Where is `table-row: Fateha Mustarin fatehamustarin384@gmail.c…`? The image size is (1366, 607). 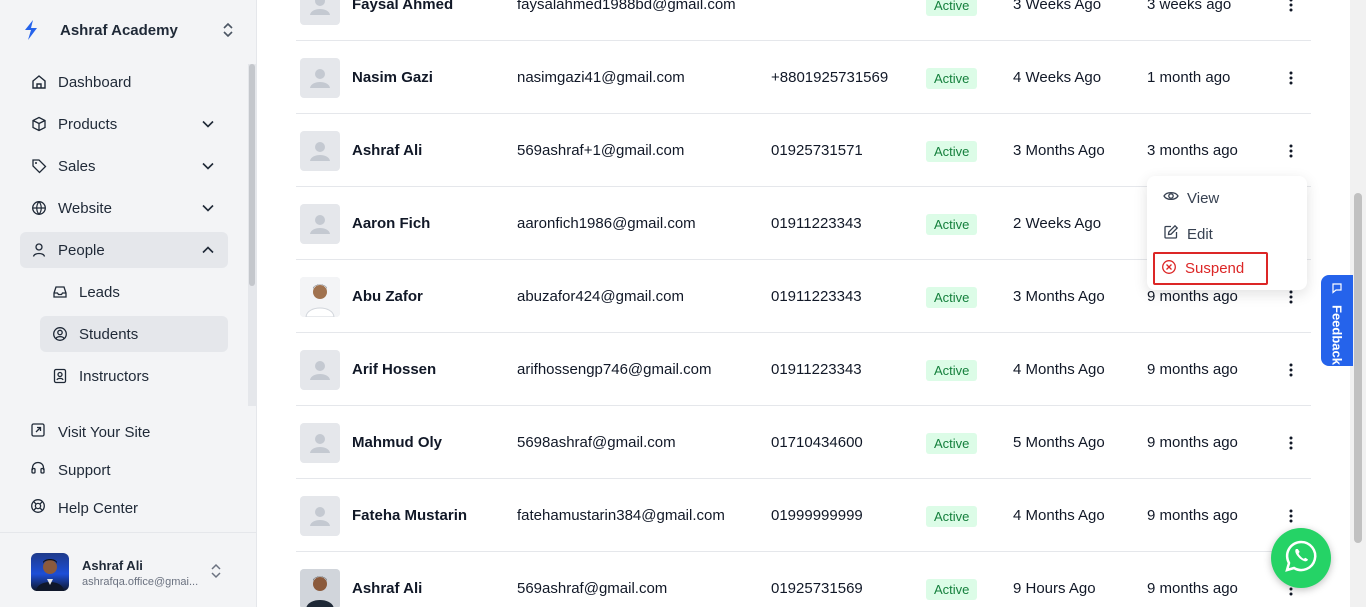
table-row: Fateha Mustarin fatehamustarin384@gmail.c… is located at coordinates (803, 515).